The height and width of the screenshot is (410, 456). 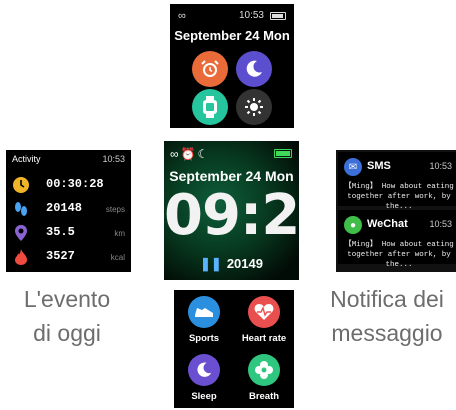 I want to click on app-sleep: Sleep, so click(x=204, y=378).